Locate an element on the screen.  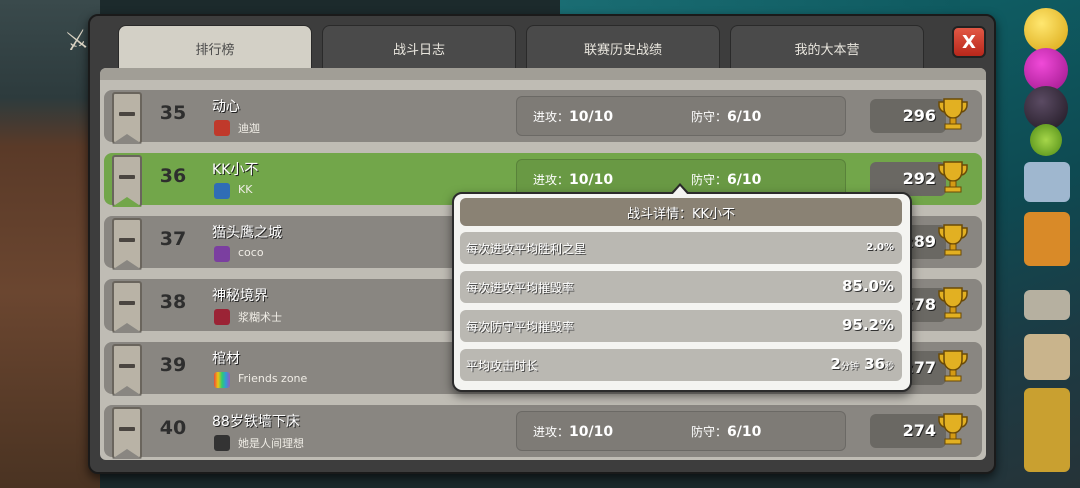
rank-number: 39 is located at coordinates (173, 365).